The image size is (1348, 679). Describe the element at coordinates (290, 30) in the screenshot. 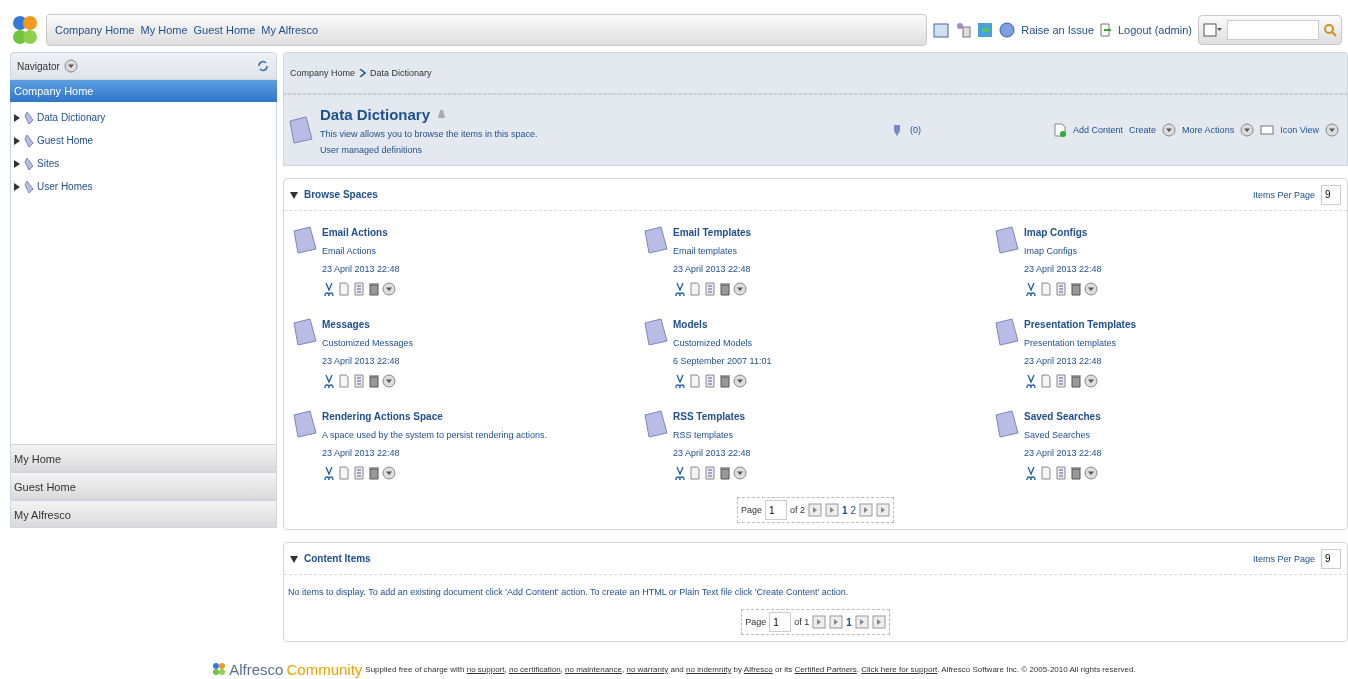

I see `top-link: My Alfresco` at that location.